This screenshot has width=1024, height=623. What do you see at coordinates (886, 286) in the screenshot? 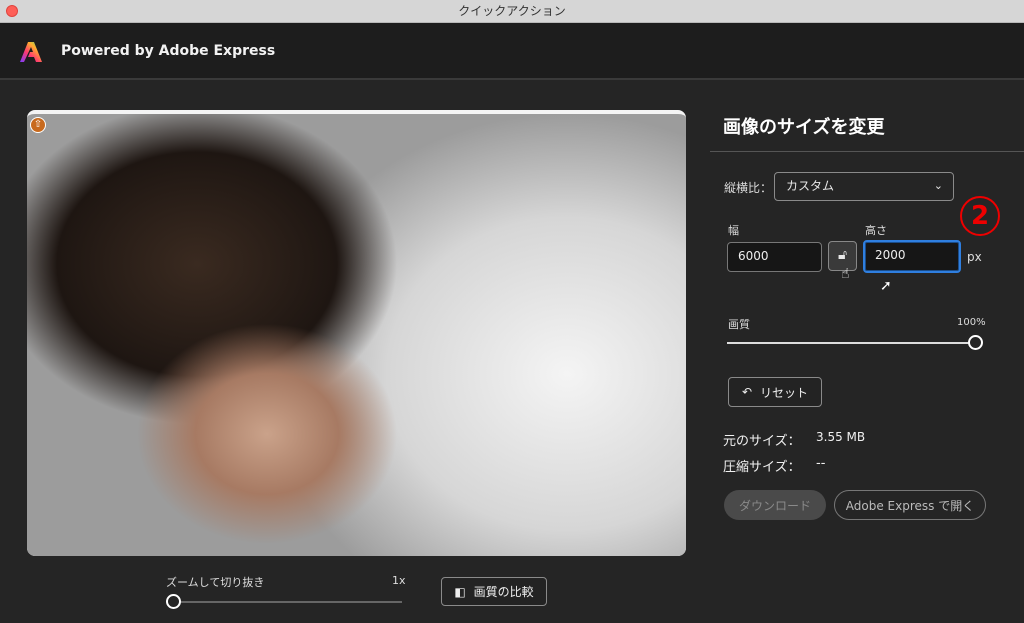
I see `arrow-cursor-icon: ➚` at bounding box center [886, 286].